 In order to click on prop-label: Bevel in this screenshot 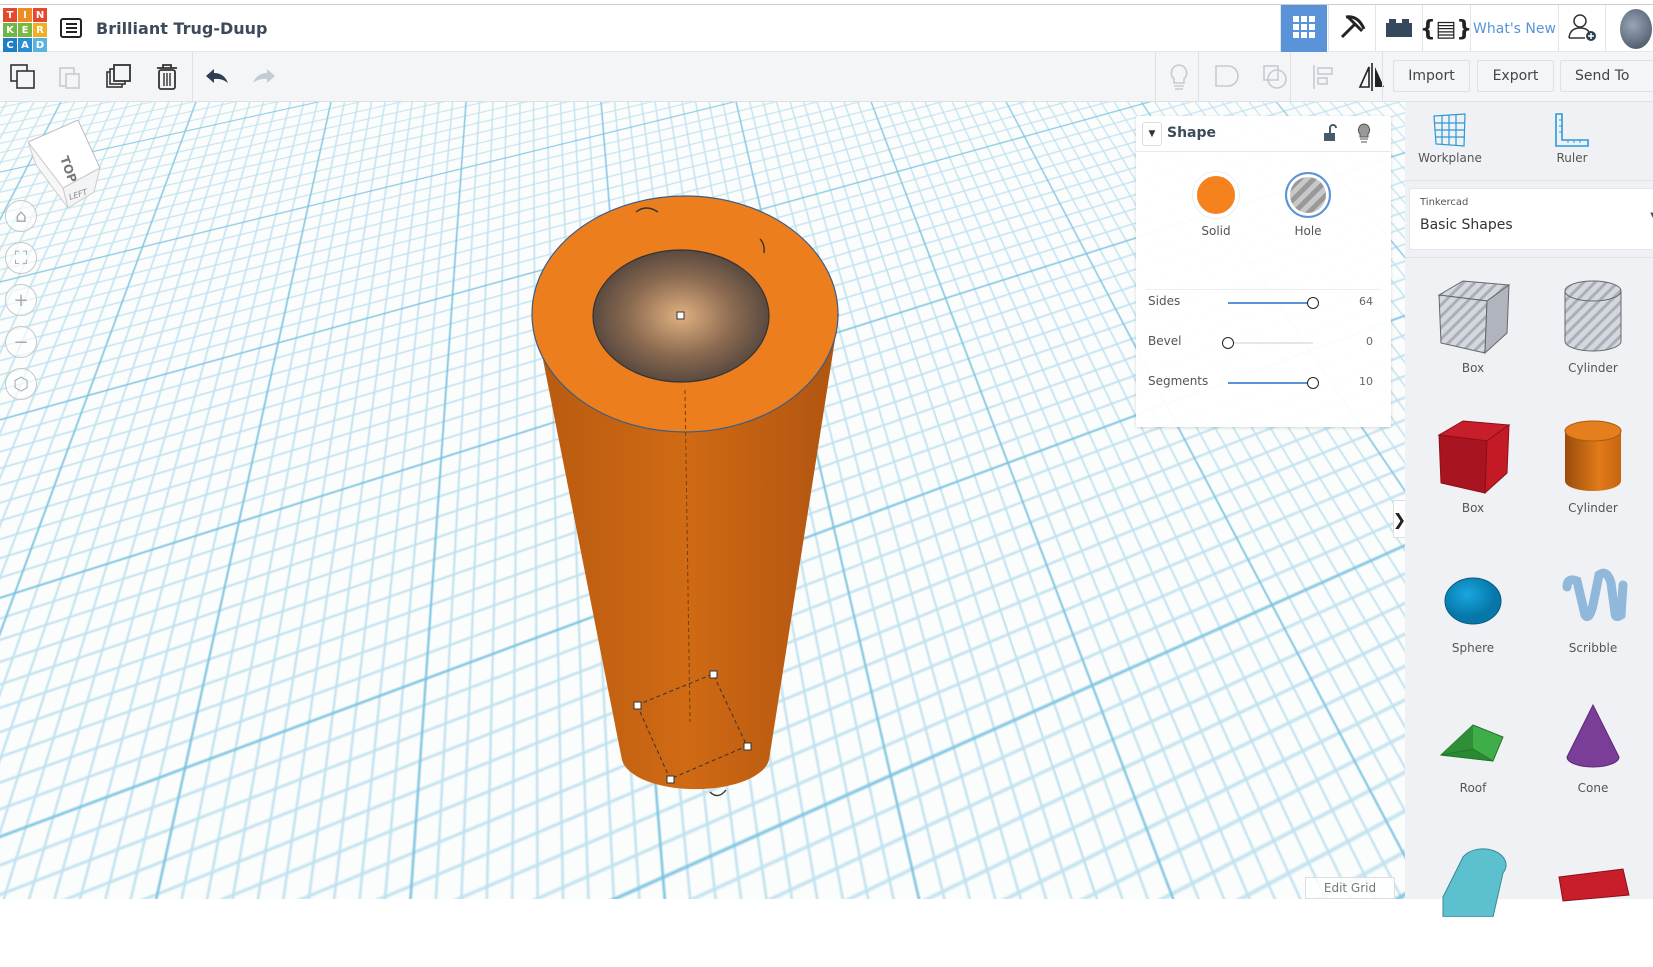, I will do `click(1165, 341)`.